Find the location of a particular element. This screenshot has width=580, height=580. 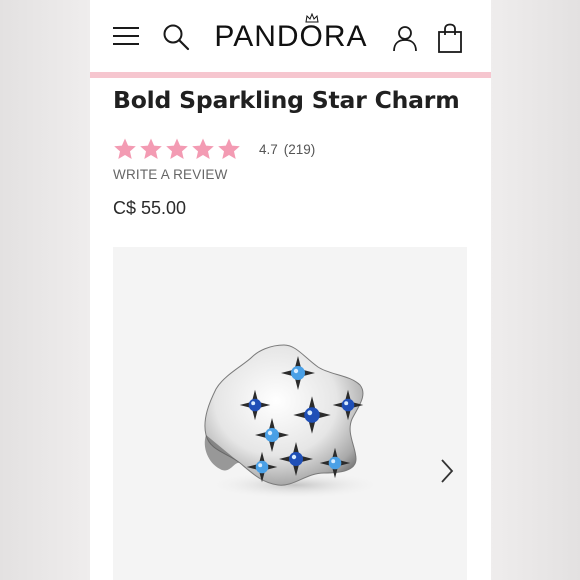

product-price: C$ 55.00 is located at coordinates (150, 208).